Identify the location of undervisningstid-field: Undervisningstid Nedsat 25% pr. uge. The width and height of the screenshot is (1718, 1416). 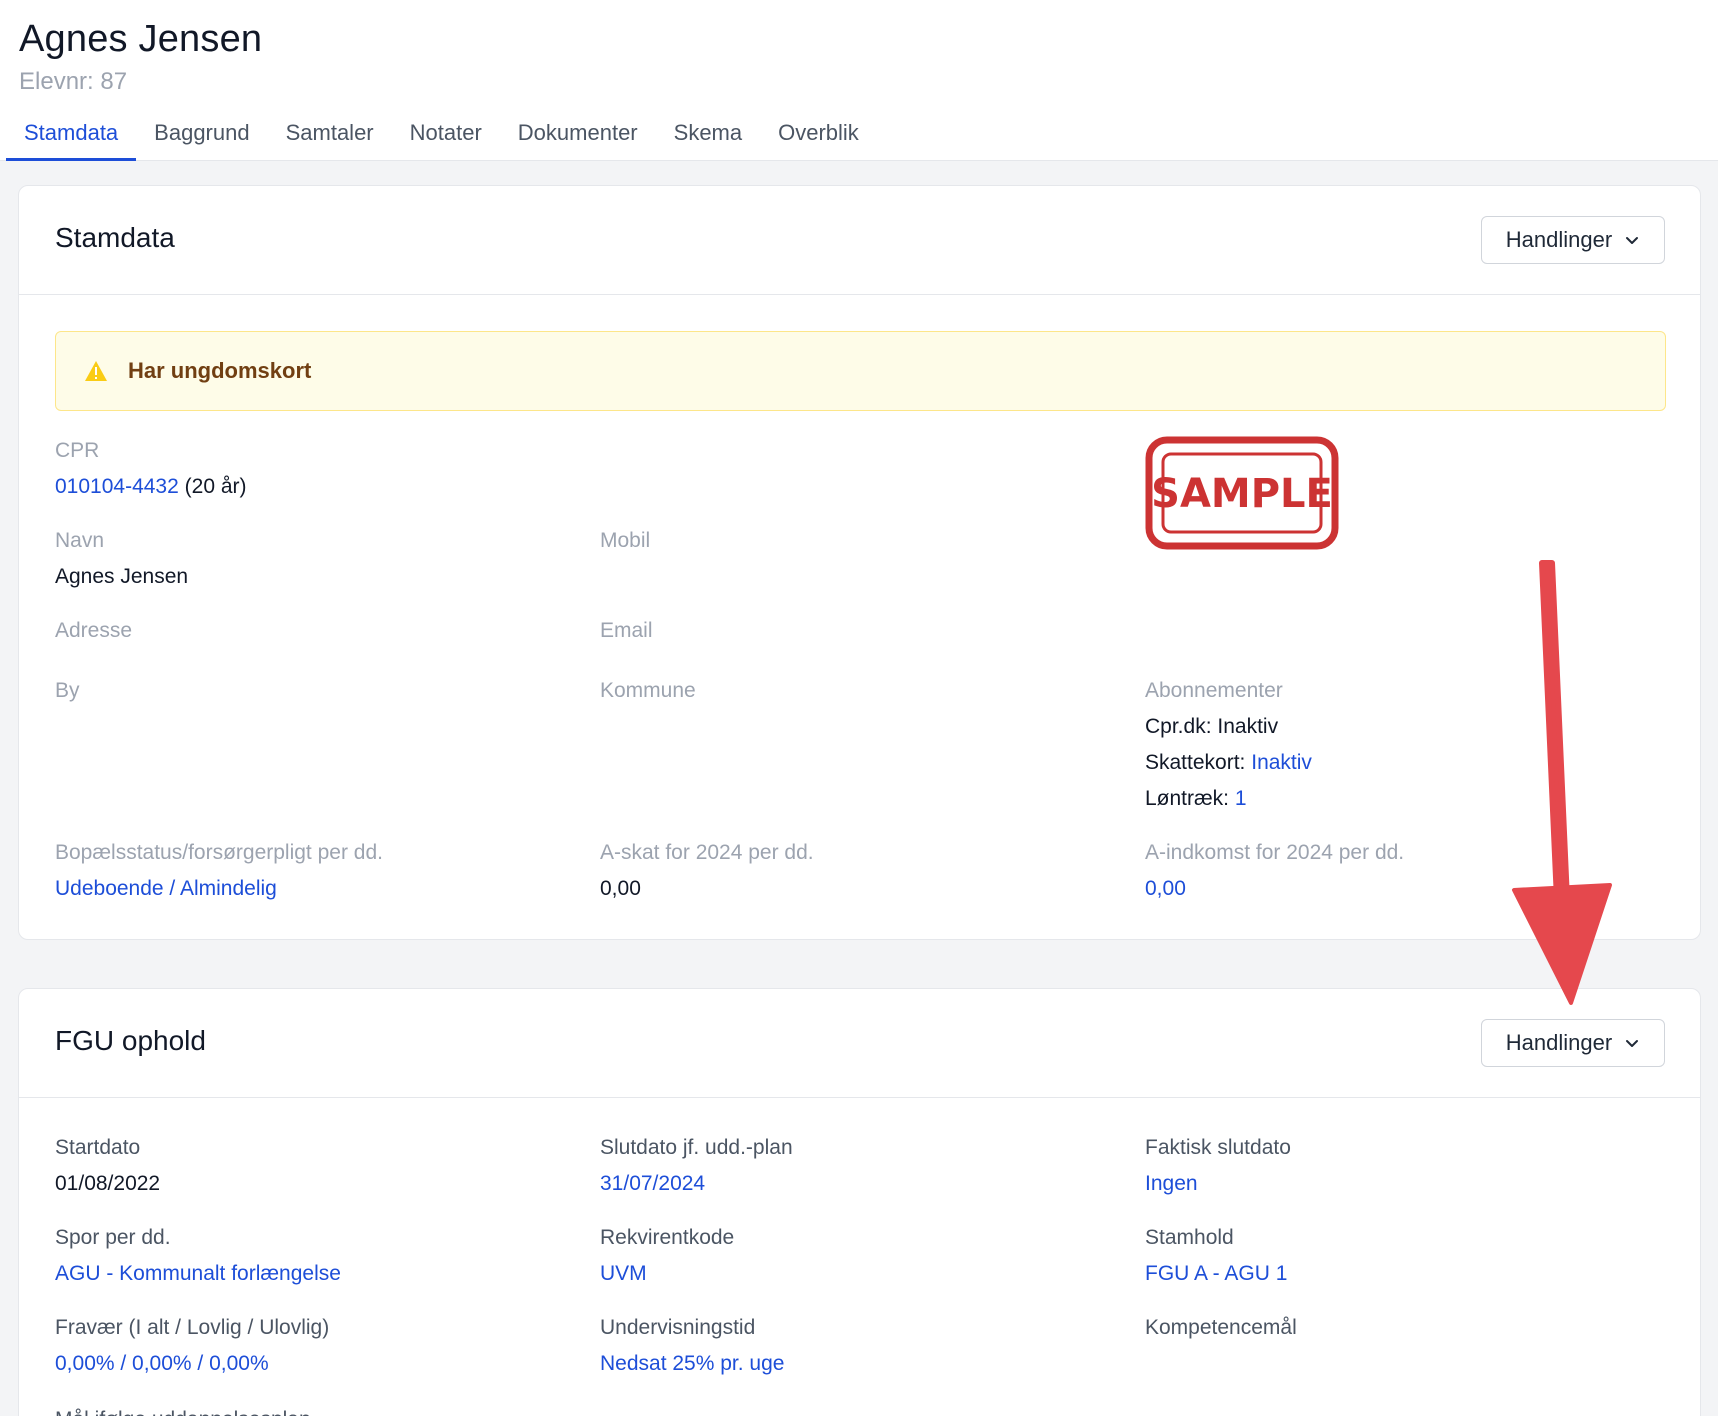
(692, 1346).